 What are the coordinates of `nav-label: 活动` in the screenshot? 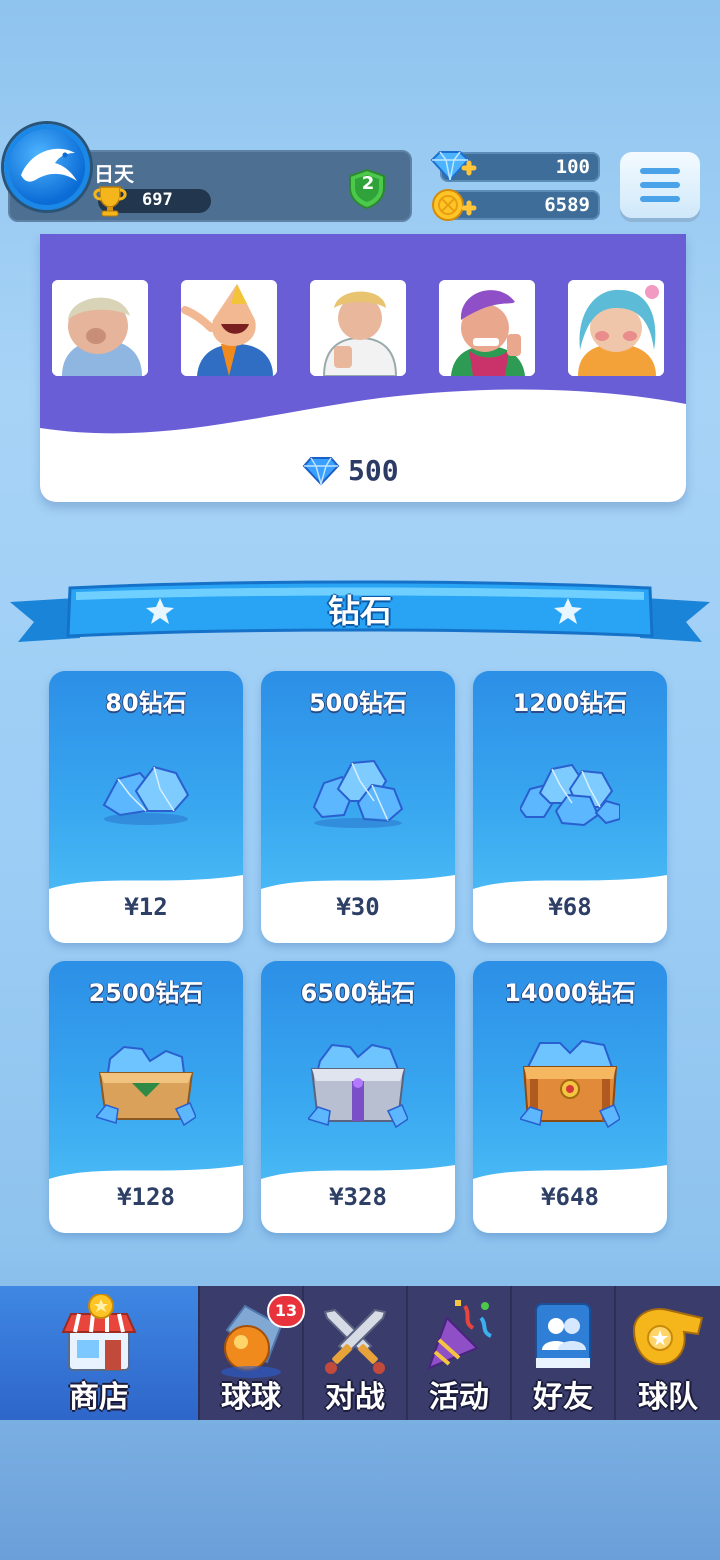 It's located at (459, 1397).